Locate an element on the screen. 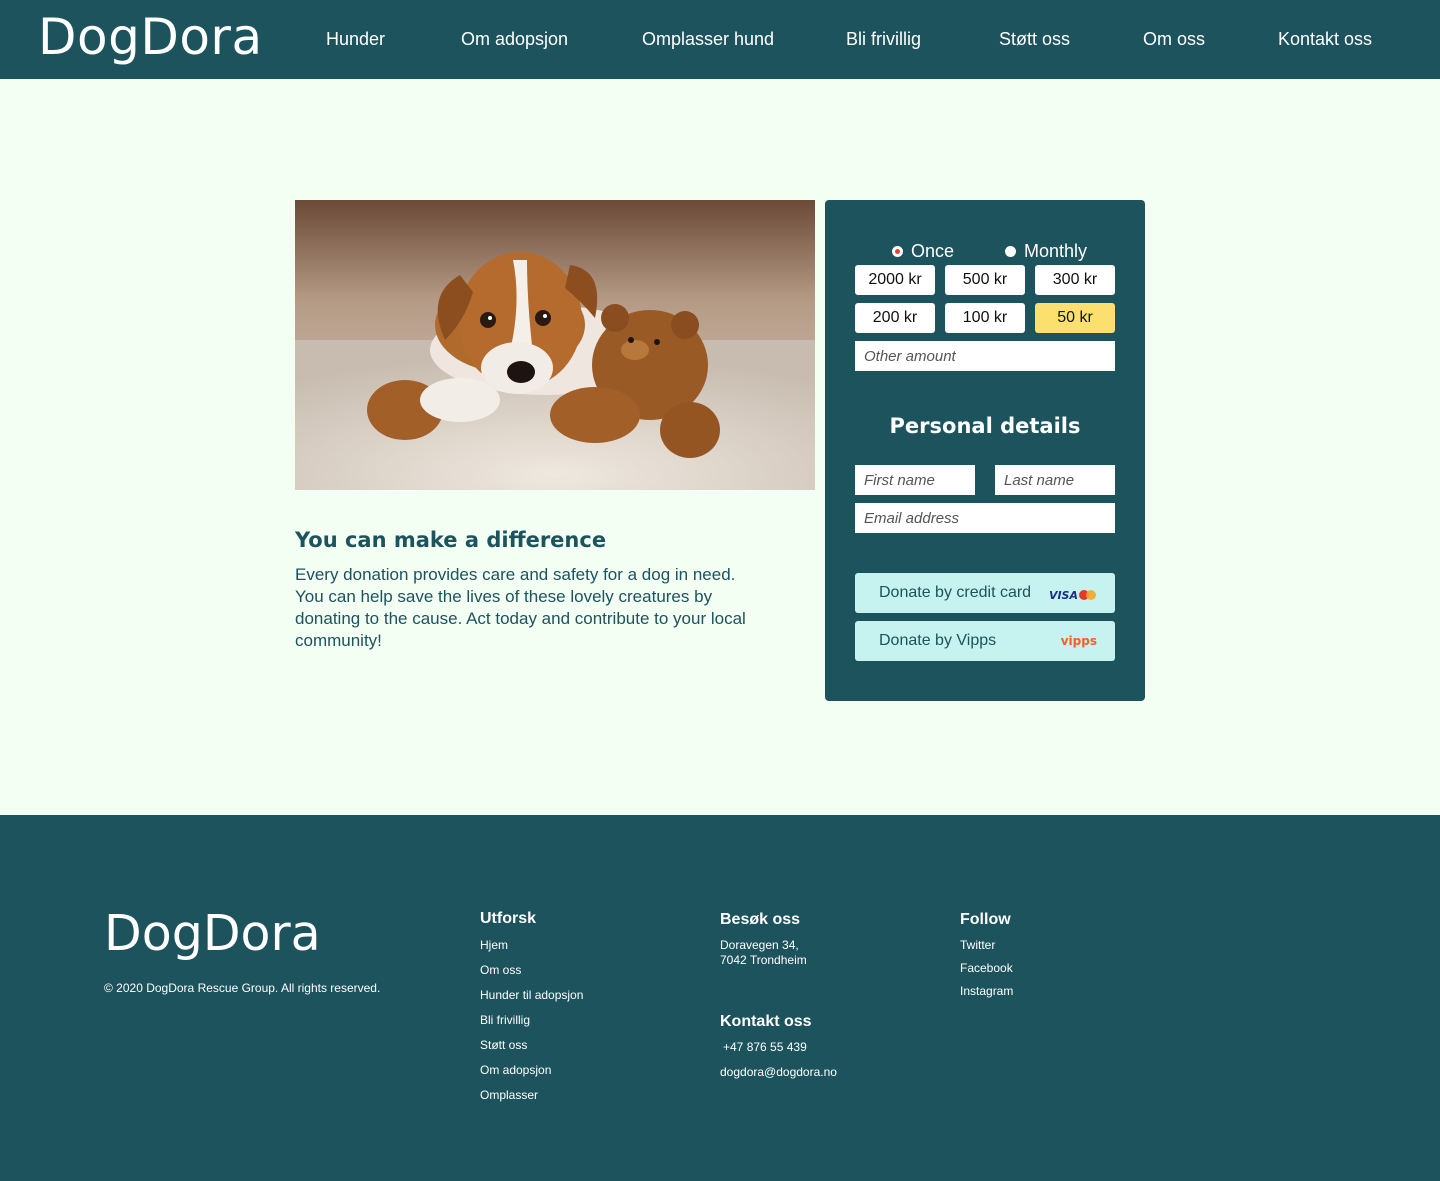 The image size is (1440, 1181). nav-item-omplasser-hund: Omplasser hund is located at coordinates (708, 39).